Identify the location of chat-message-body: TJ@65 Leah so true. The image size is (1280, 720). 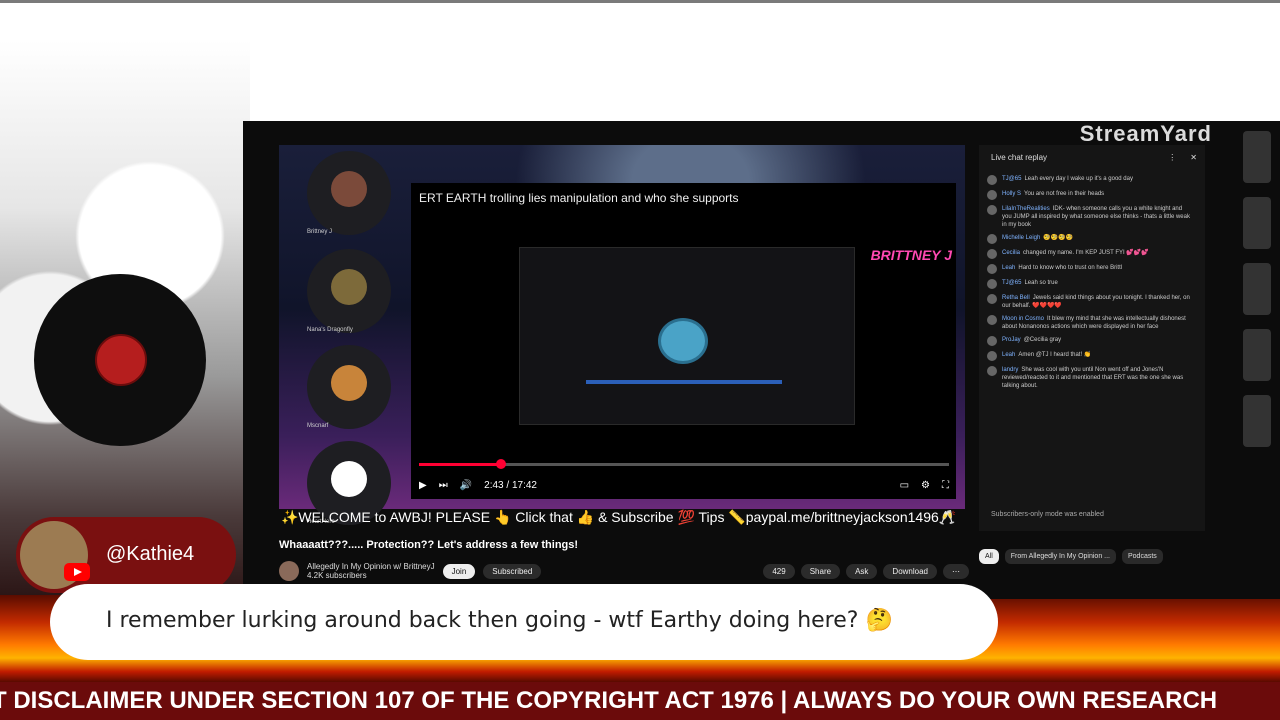
(1030, 284).